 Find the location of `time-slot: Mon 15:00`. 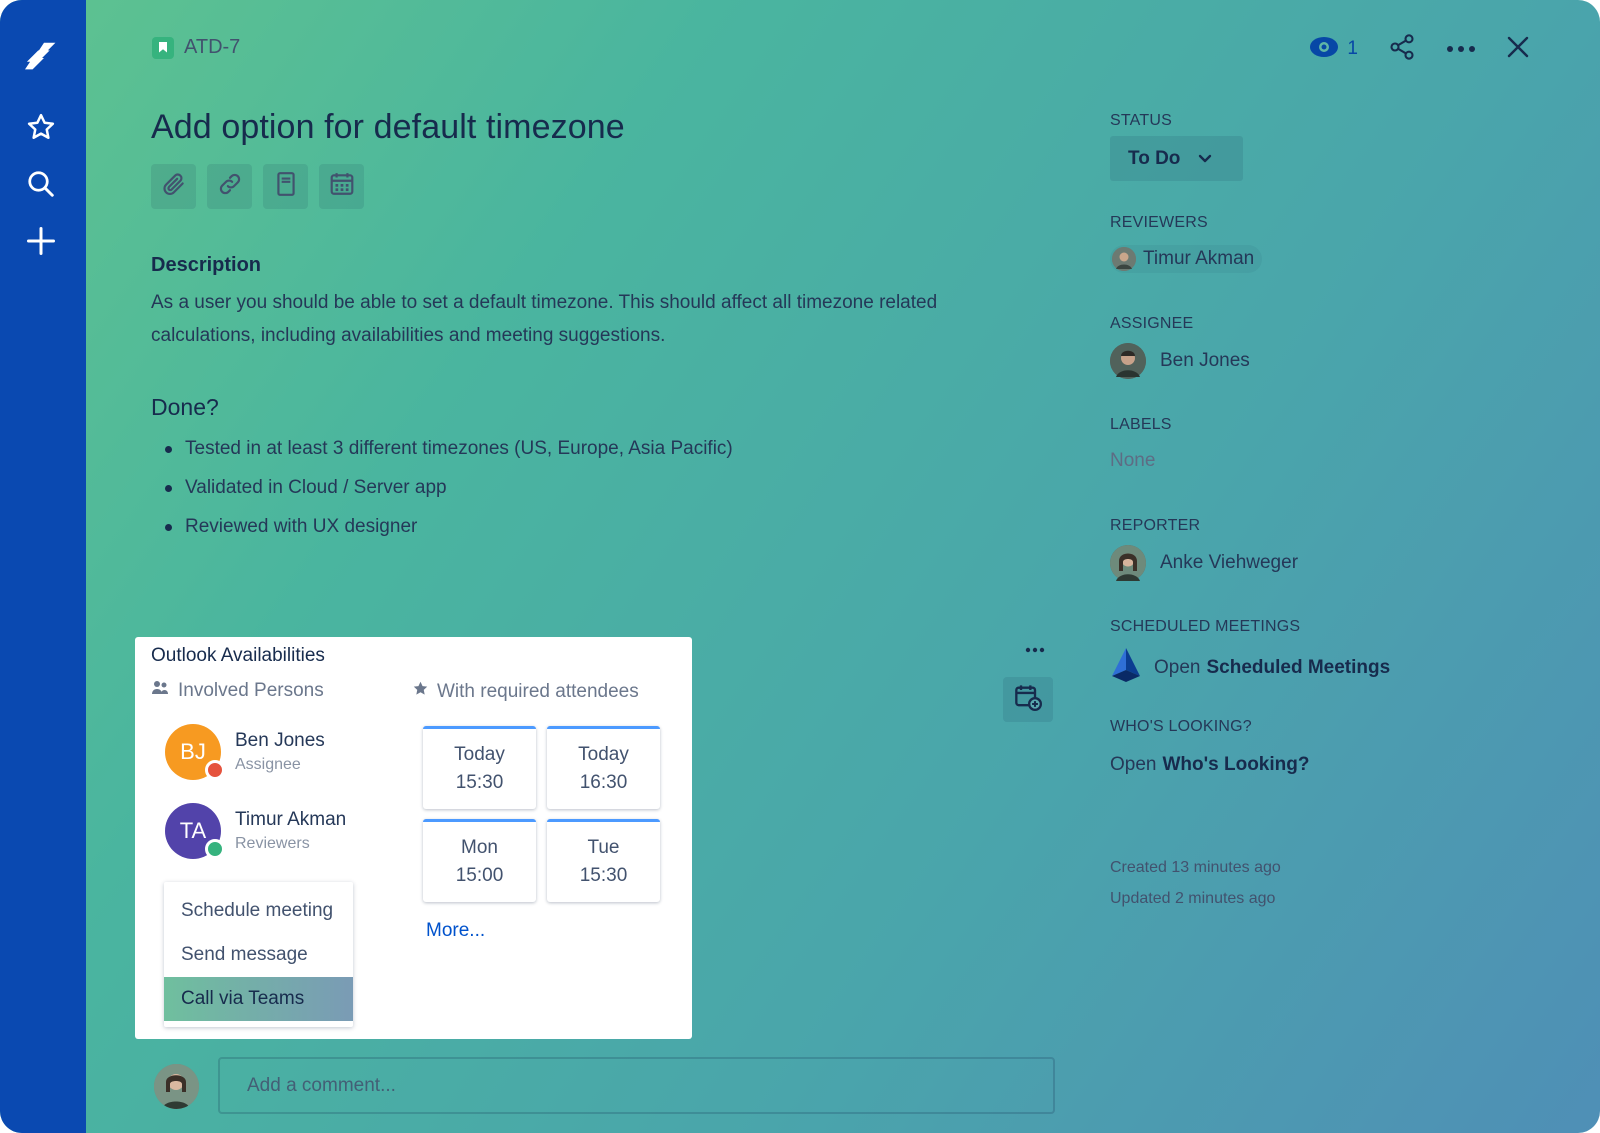

time-slot: Mon 15:00 is located at coordinates (479, 860).